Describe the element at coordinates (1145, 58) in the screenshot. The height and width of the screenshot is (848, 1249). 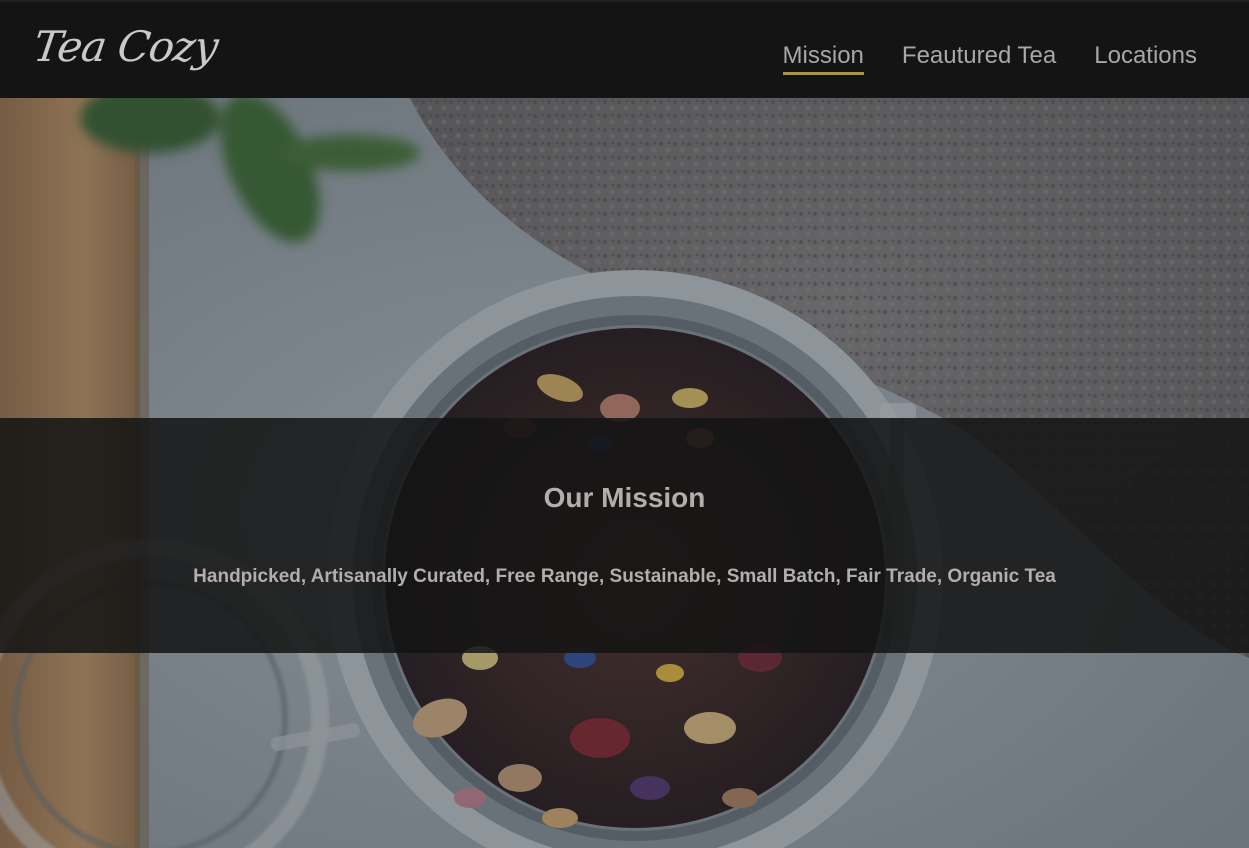
I see `nav-link-locations: Locations` at that location.